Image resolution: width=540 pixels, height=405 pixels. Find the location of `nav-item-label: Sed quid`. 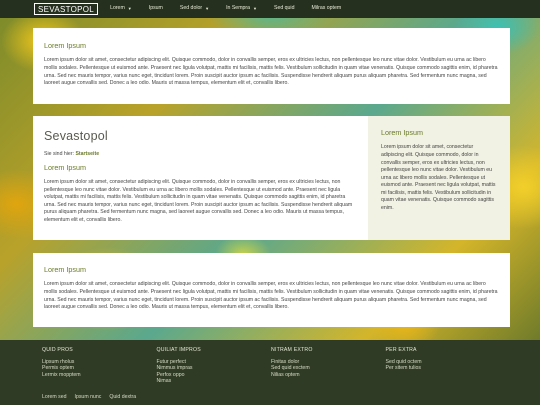

nav-item-label: Sed quid is located at coordinates (284, 8).